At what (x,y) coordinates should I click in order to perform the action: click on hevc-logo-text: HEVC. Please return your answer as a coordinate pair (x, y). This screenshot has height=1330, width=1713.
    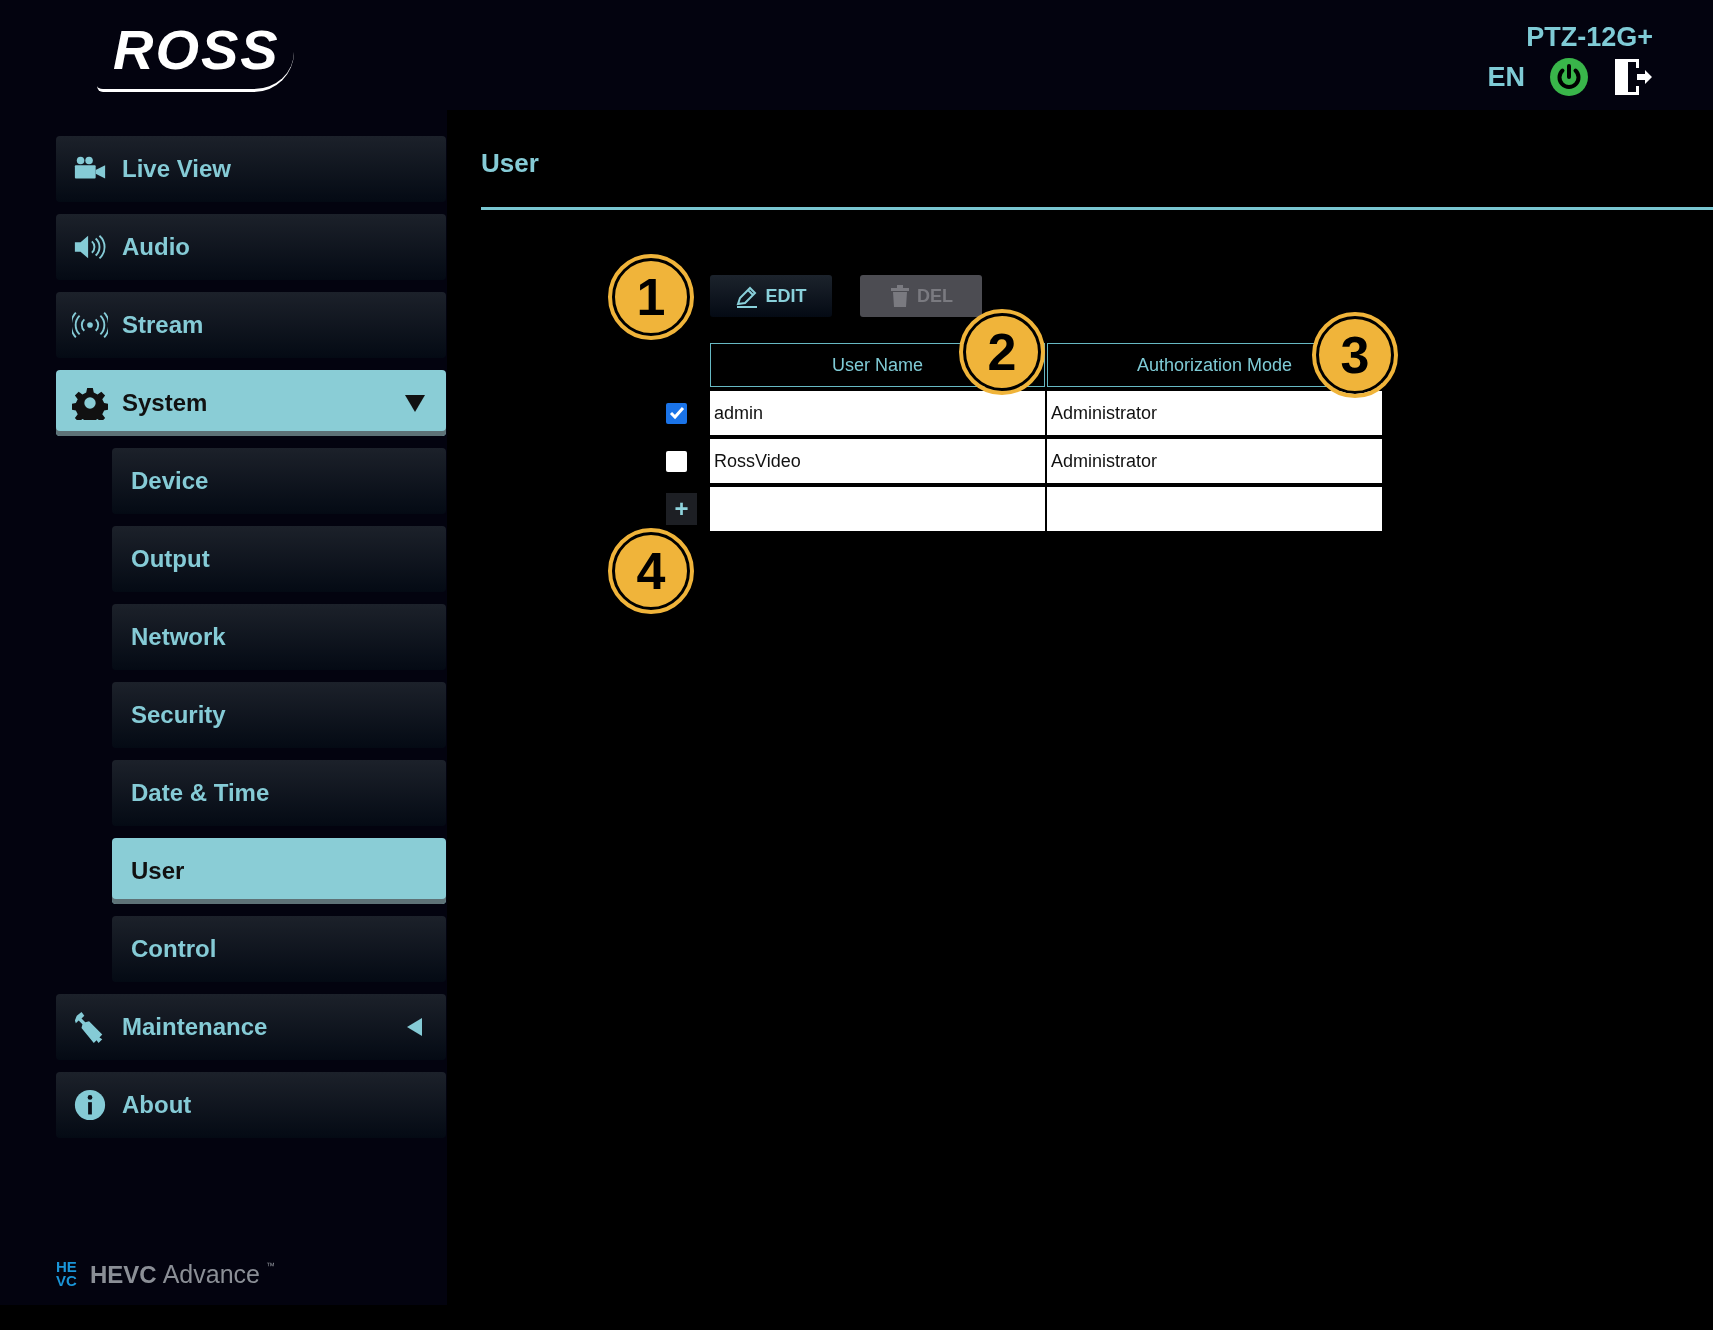
    Looking at the image, I should click on (123, 1275).